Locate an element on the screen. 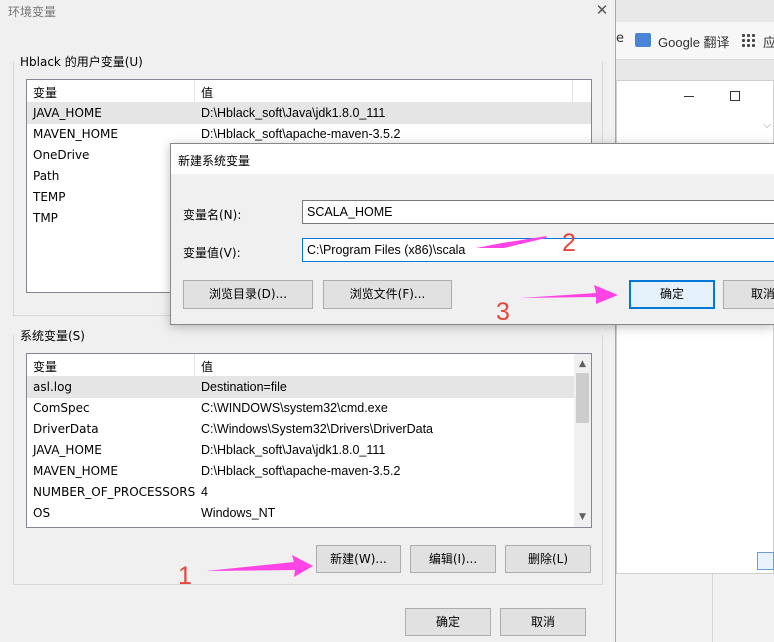 Image resolution: width=774 pixels, height=642 pixels. scroll-down-icon: ▼ is located at coordinates (582, 517).